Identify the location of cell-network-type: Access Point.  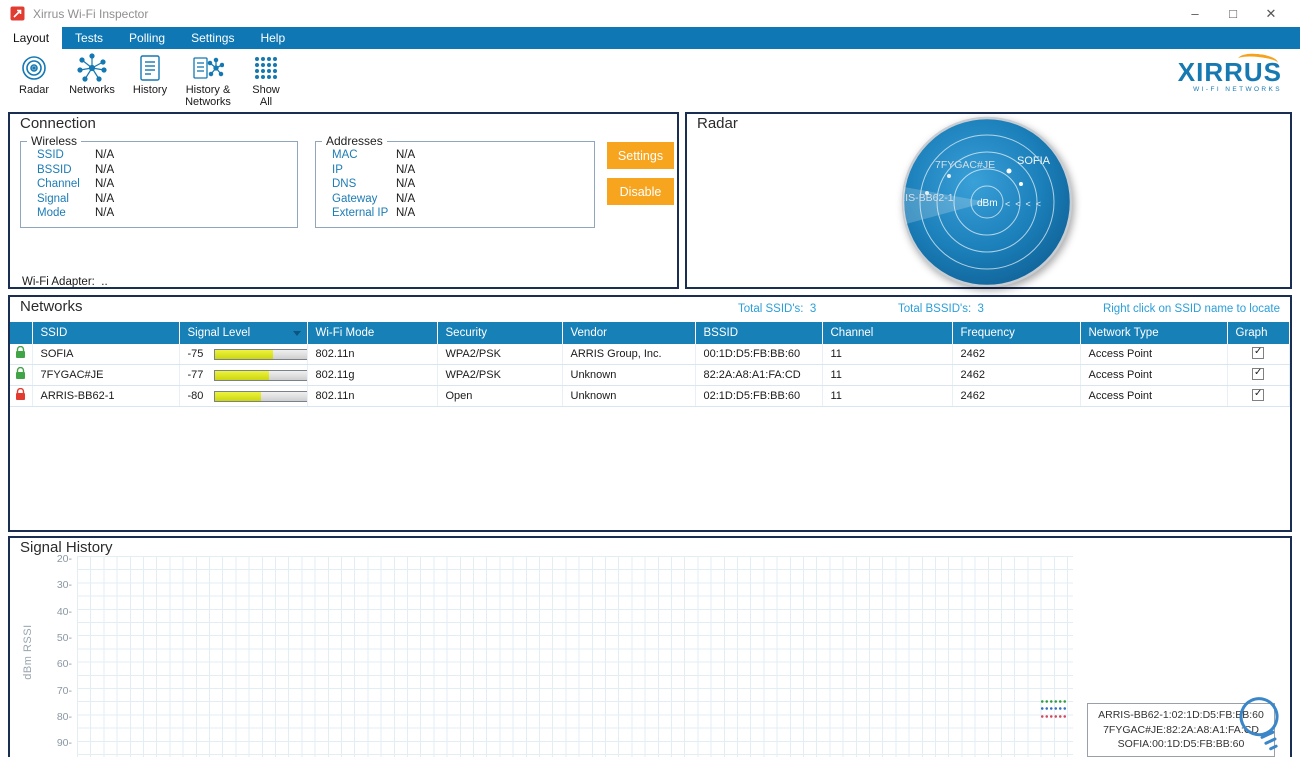
(1154, 354).